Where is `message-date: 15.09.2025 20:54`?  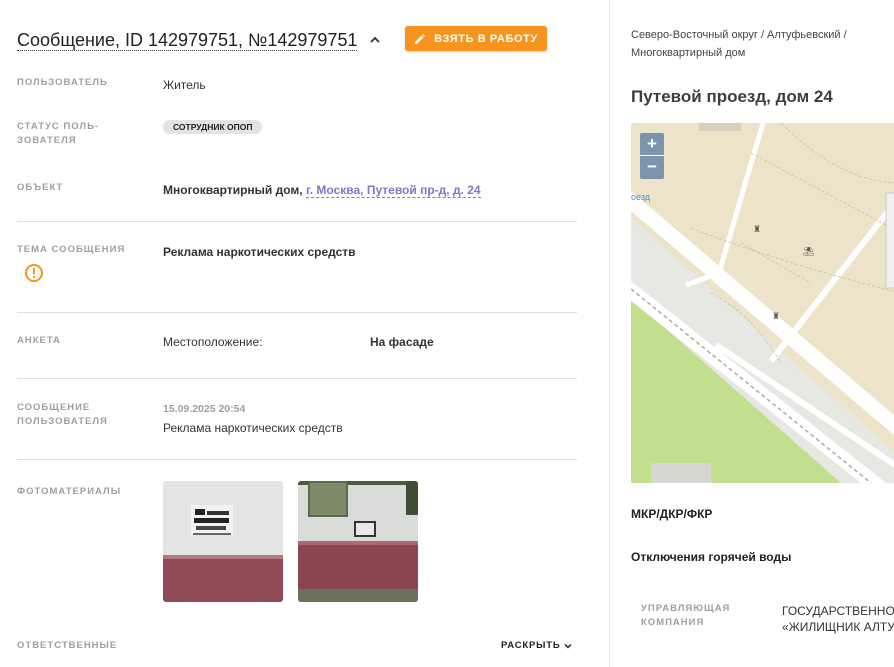
message-date: 15.09.2025 20:54 is located at coordinates (204, 409).